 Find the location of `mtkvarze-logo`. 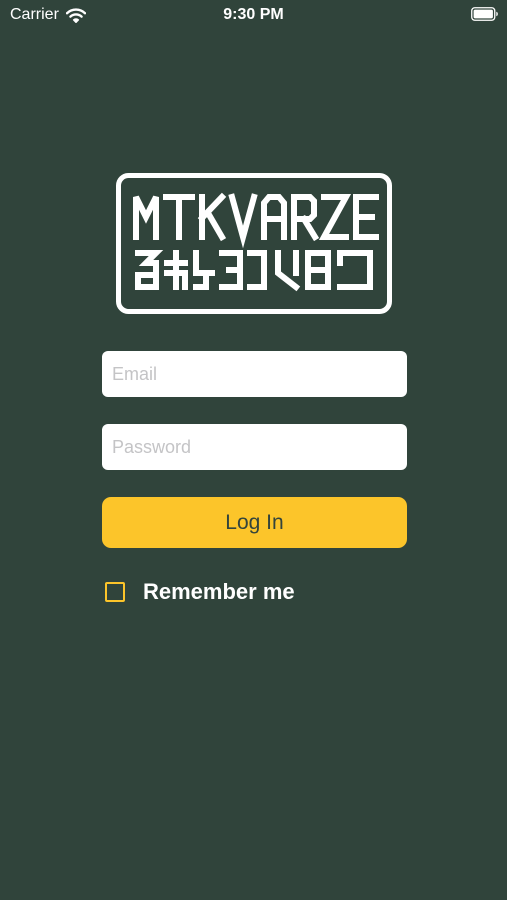

mtkvarze-logo is located at coordinates (254, 243).